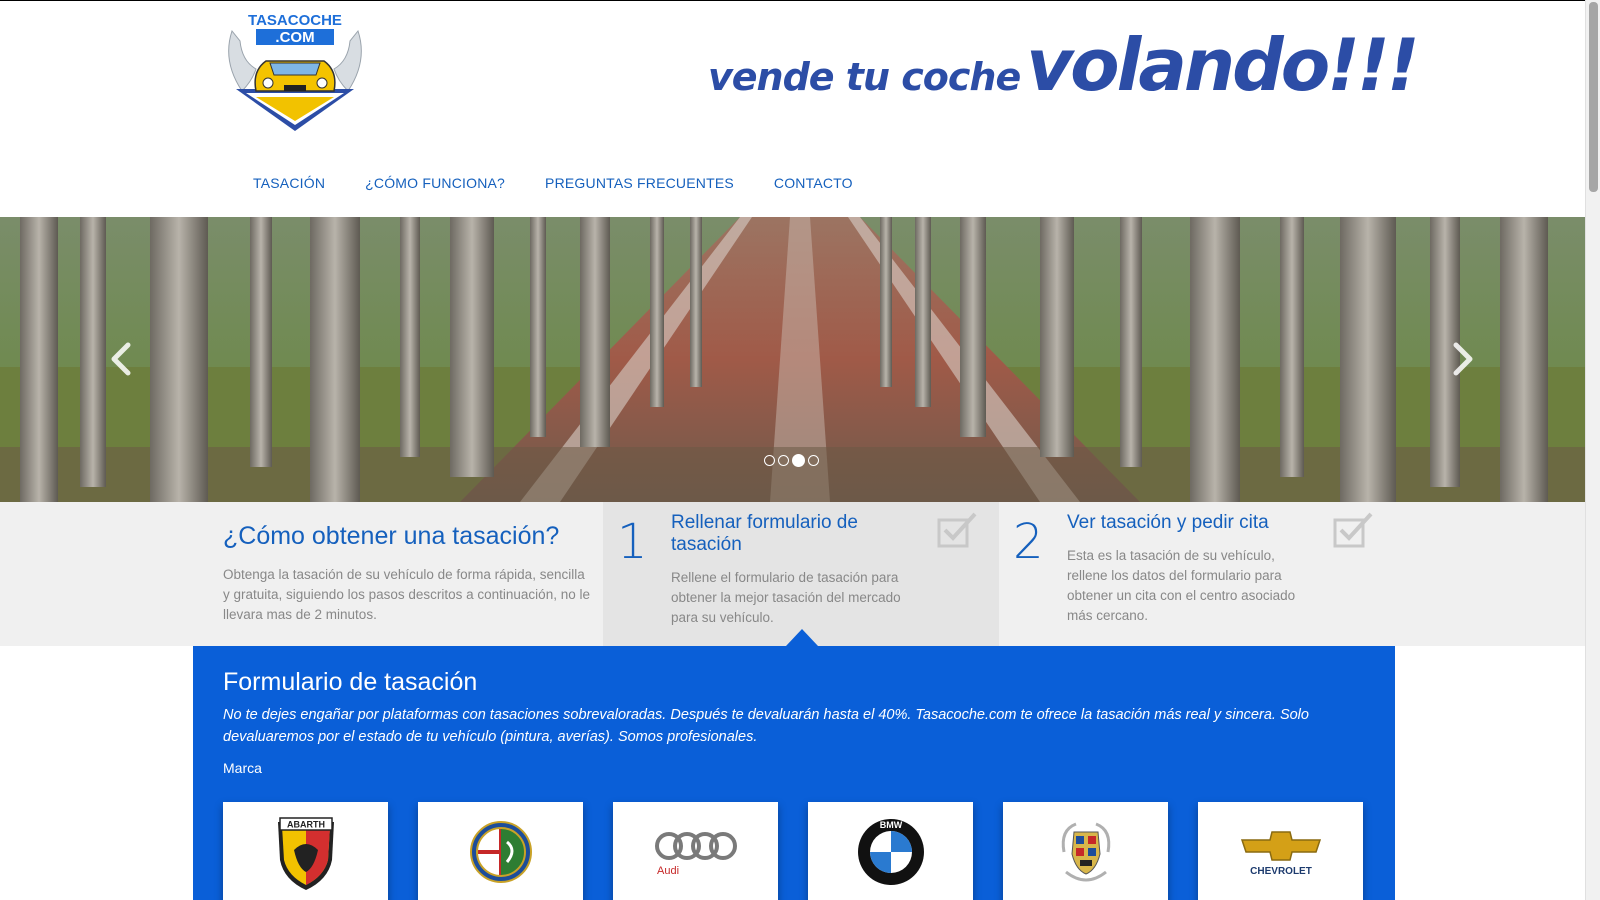 The width and height of the screenshot is (1600, 900). Describe the element at coordinates (1281, 871) in the screenshot. I see `brand-name: CHEVROLET` at that location.